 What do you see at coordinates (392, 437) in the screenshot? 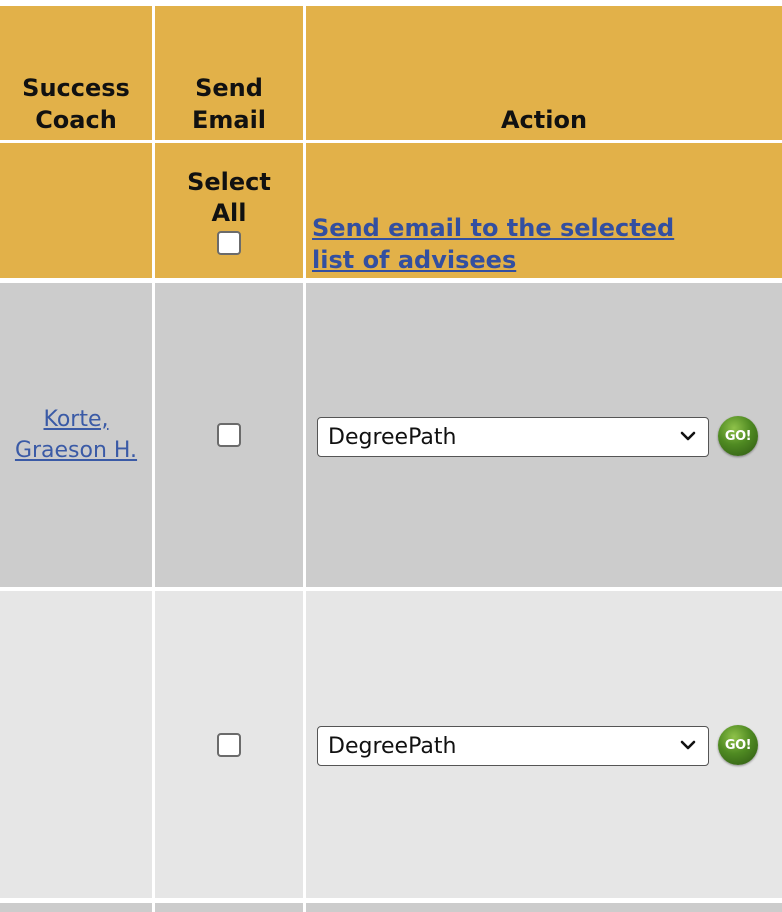
I see `row-1-action-value: DegreePath` at bounding box center [392, 437].